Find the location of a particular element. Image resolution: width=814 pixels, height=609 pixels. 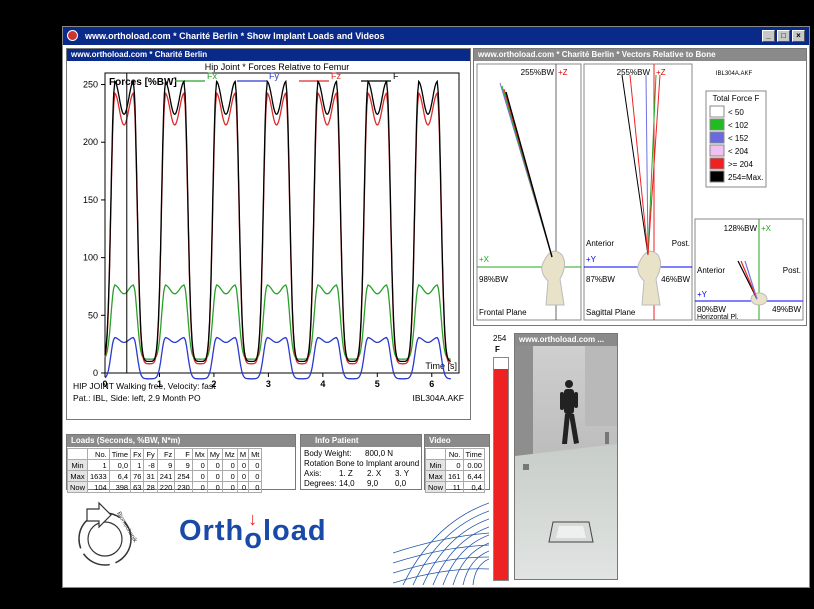

video-cell: 11 is located at coordinates (454, 487).